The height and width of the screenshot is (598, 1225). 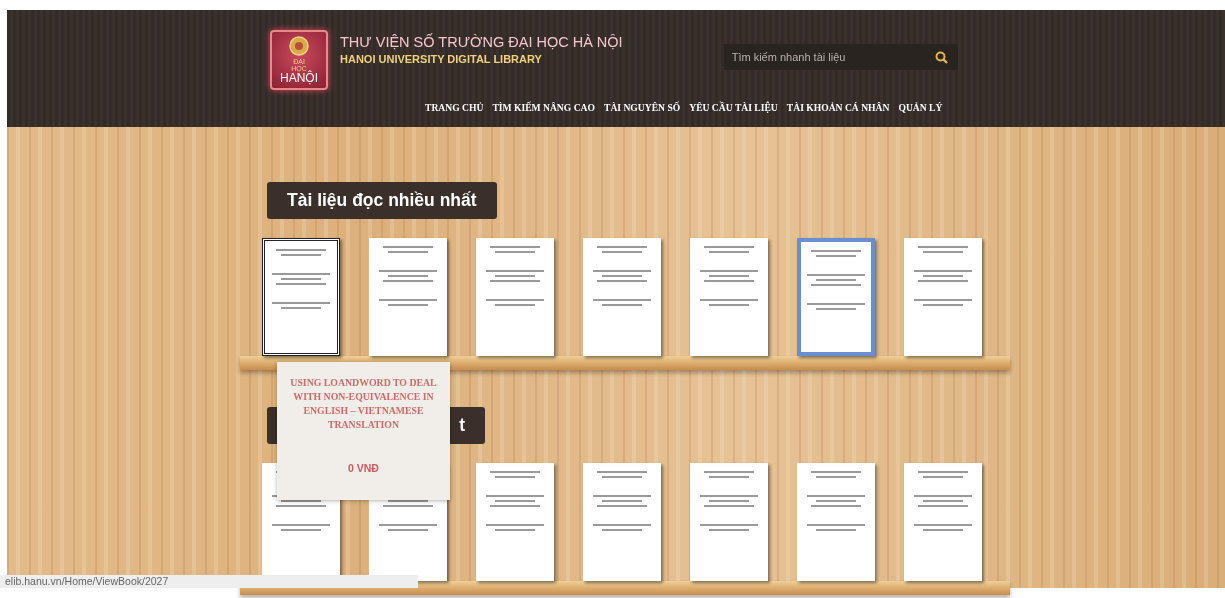 What do you see at coordinates (209, 581) in the screenshot?
I see `status-bar-url: elib.hanu.vn/Home/ViewBook/2027` at bounding box center [209, 581].